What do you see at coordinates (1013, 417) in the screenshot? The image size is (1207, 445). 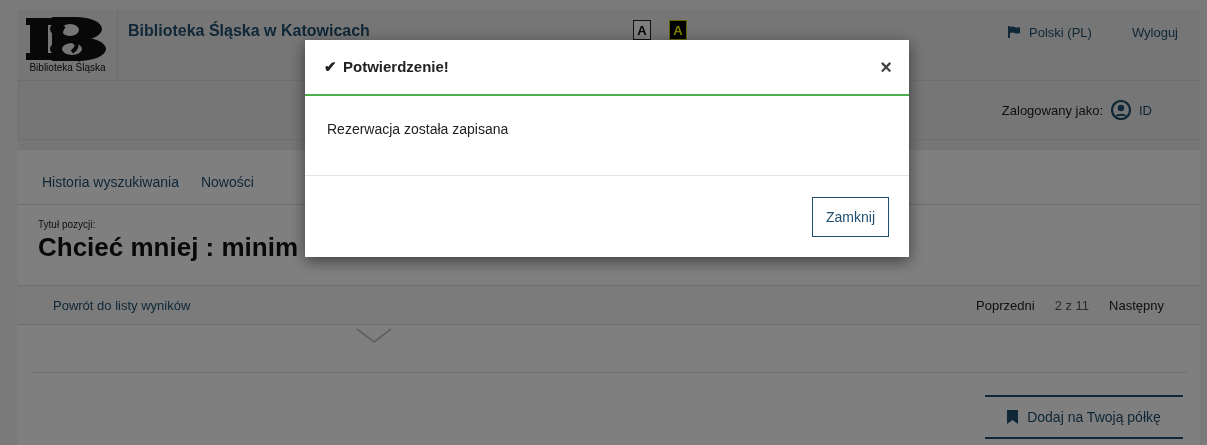 I see `bookmark-icon` at bounding box center [1013, 417].